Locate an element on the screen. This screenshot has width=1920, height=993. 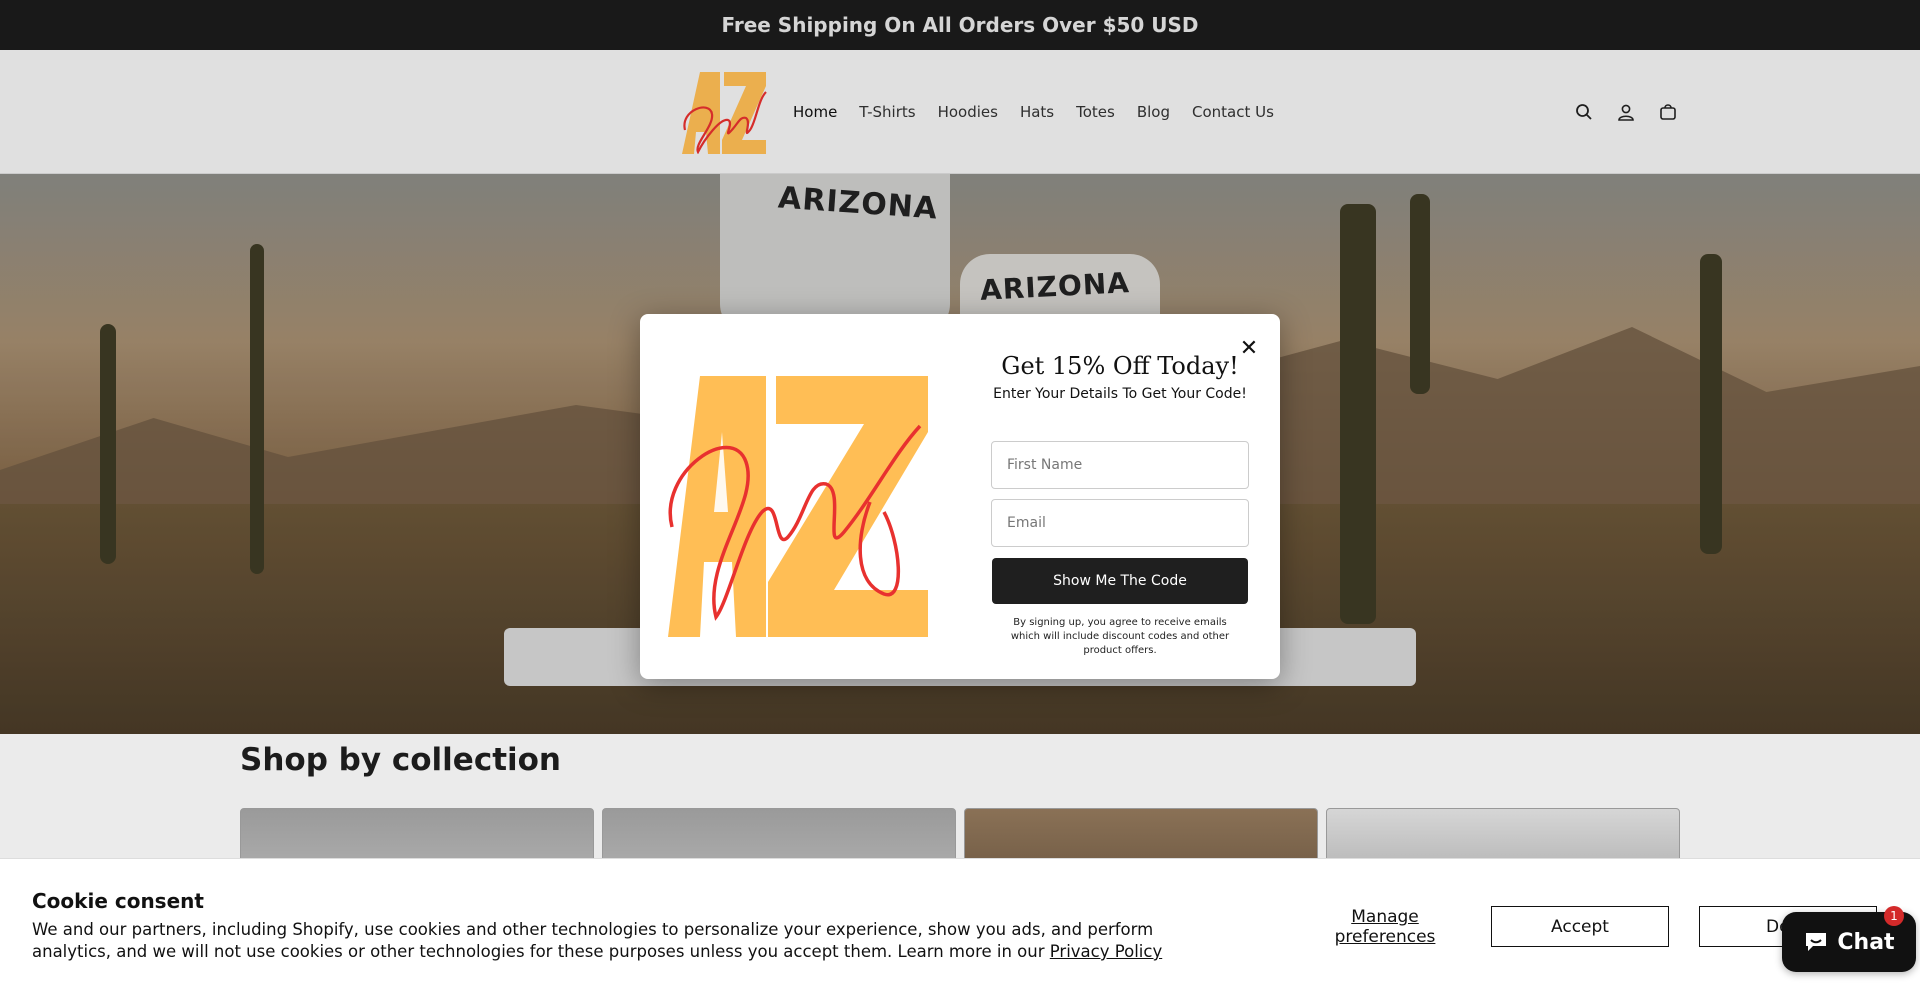
cart-icon is located at coordinates (1668, 112).